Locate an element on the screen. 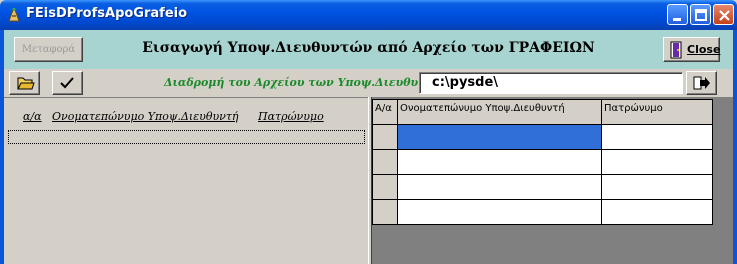 The width and height of the screenshot is (737, 264). close-window-button is located at coordinates (723, 14).